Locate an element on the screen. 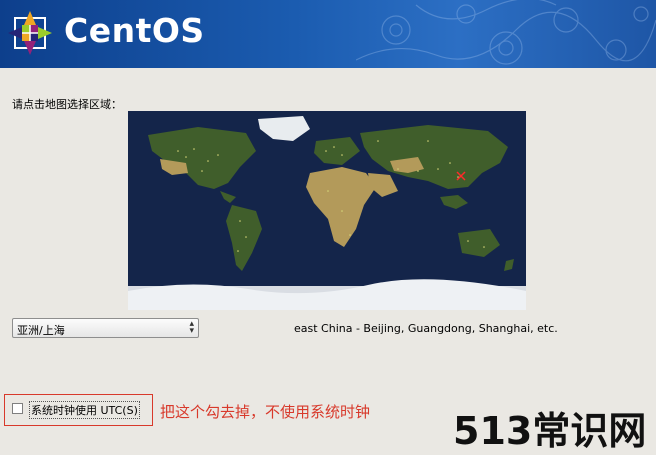 This screenshot has height=455, width=656. centos-logo-icon is located at coordinates (30, 33).